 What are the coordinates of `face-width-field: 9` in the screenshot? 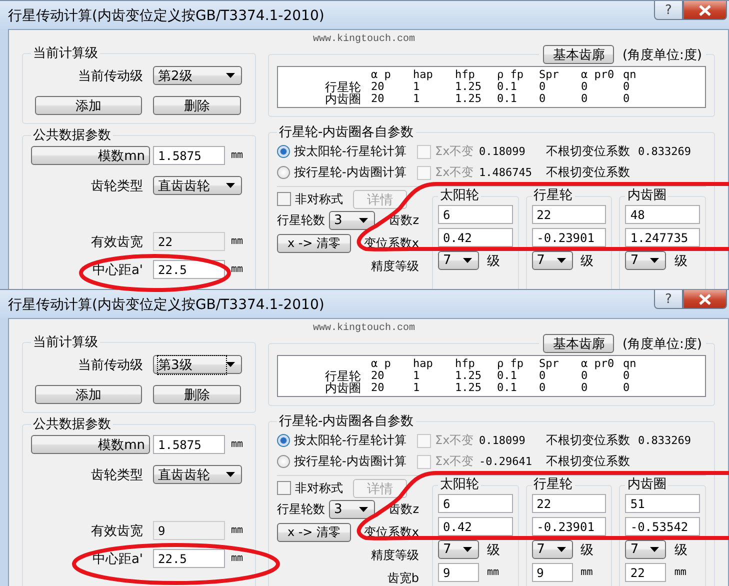 It's located at (189, 530).